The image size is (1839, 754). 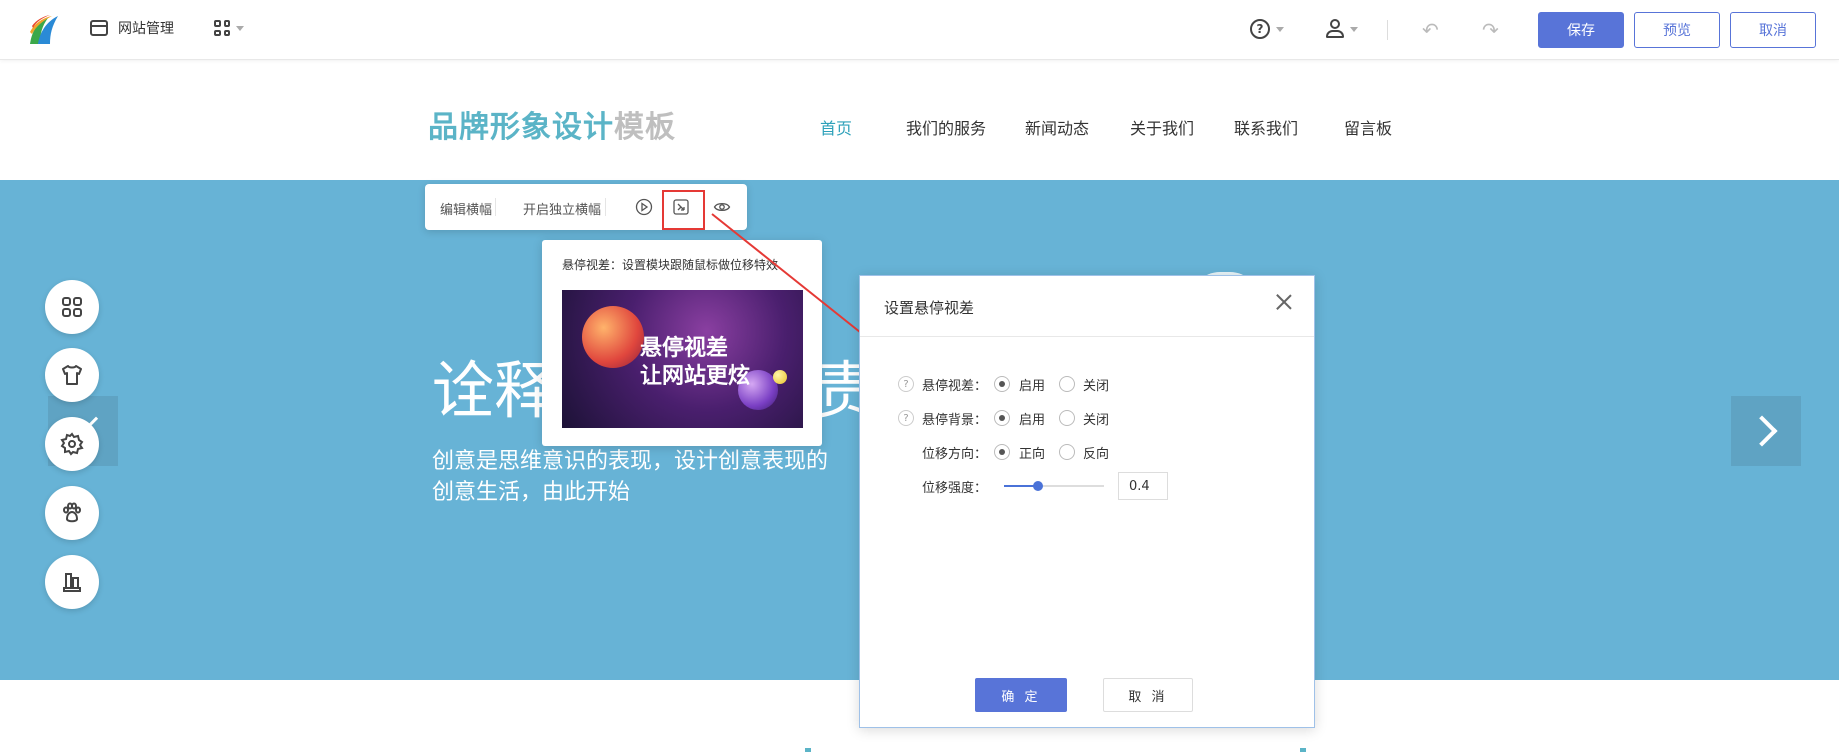 I want to click on close-icon, so click(x=1284, y=302).